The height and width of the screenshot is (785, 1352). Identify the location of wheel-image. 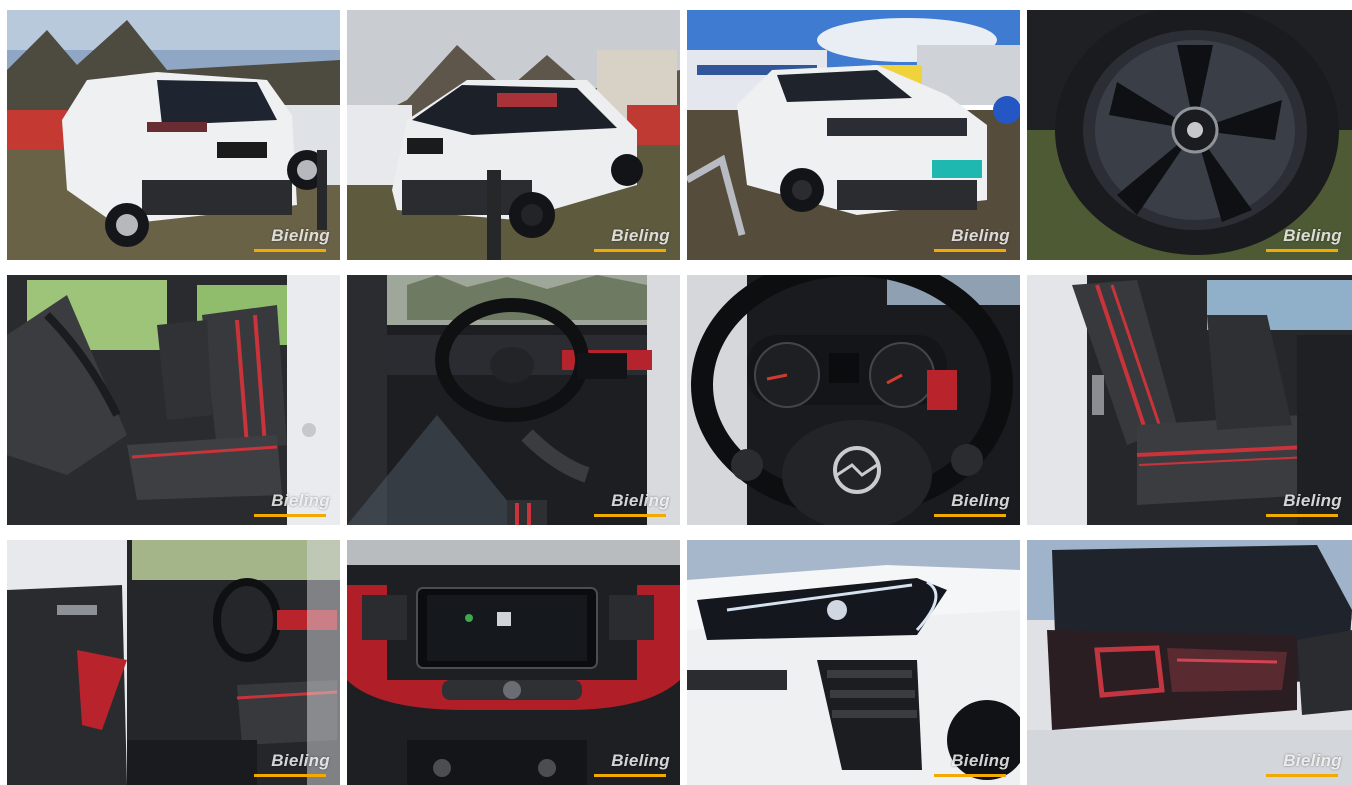
(1189, 135).